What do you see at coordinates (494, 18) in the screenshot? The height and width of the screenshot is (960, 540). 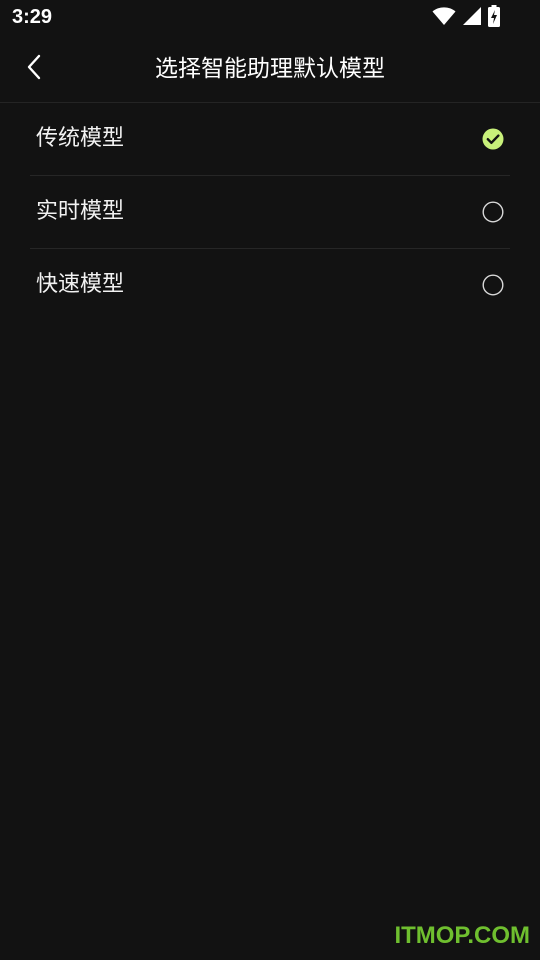 I see `battery-charging-icon` at bounding box center [494, 18].